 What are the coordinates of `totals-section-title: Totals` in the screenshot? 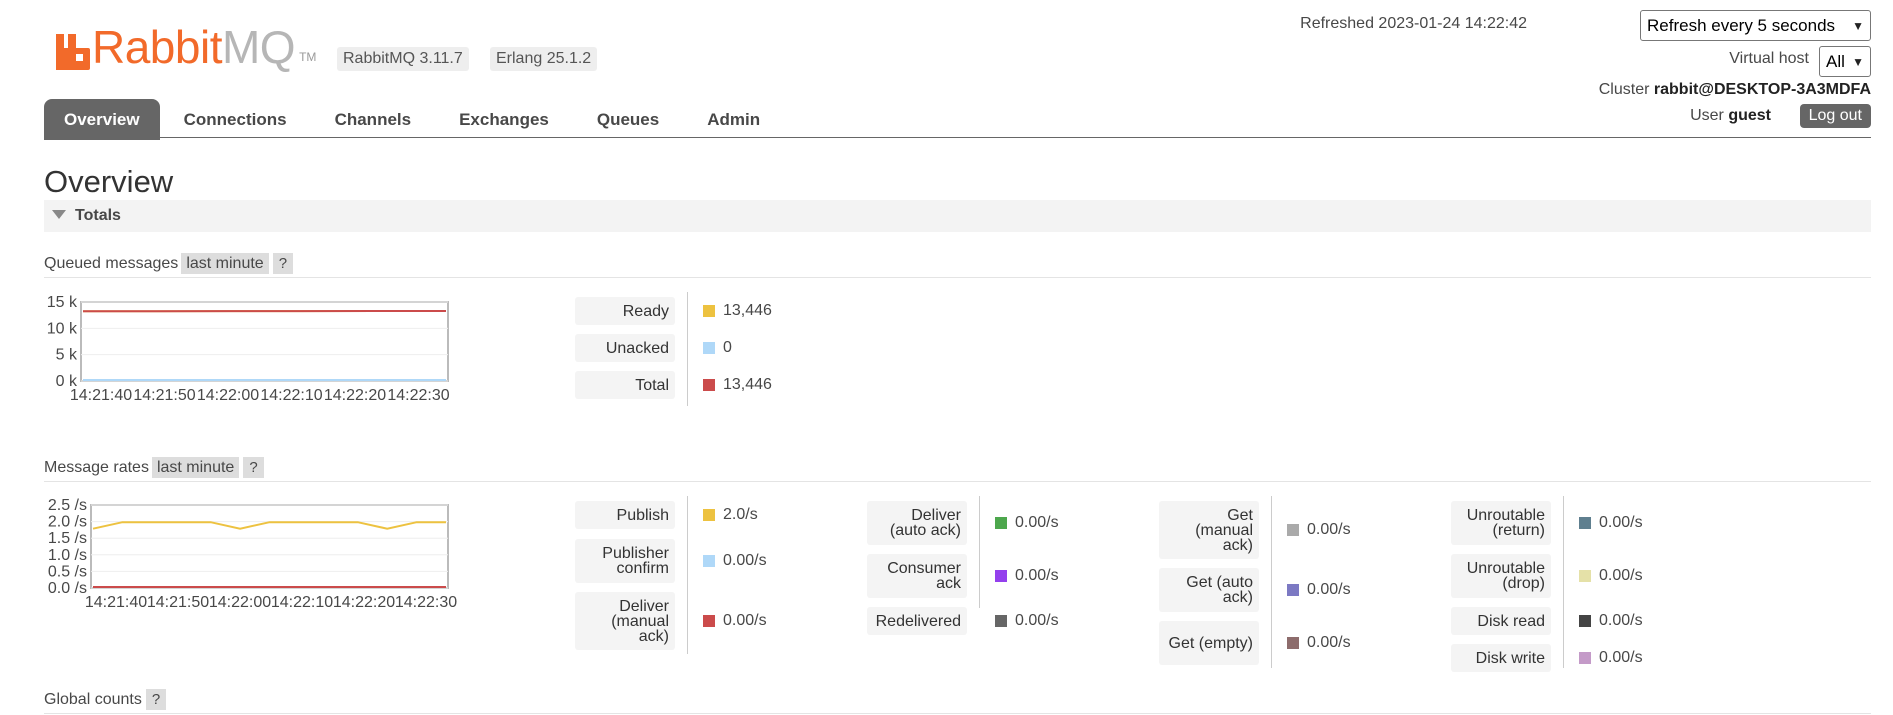 It's located at (98, 216).